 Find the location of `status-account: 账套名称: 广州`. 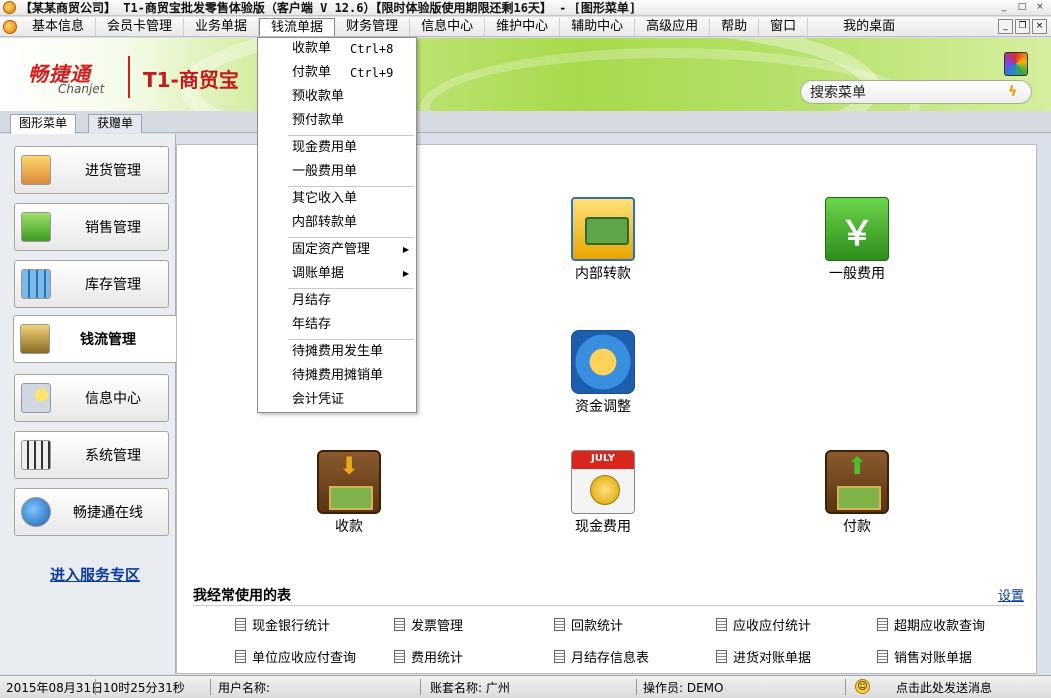

status-account: 账套名称: 广州 is located at coordinates (470, 688).